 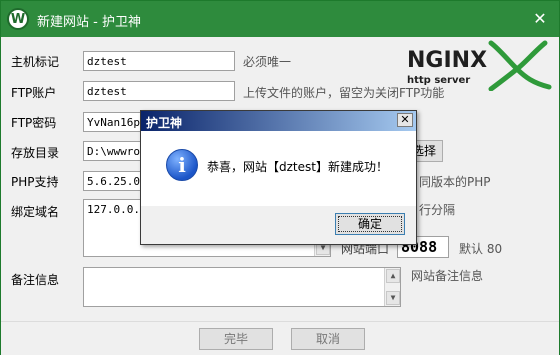 What do you see at coordinates (370, 224) in the screenshot?
I see `ok-button: 确定` at bounding box center [370, 224].